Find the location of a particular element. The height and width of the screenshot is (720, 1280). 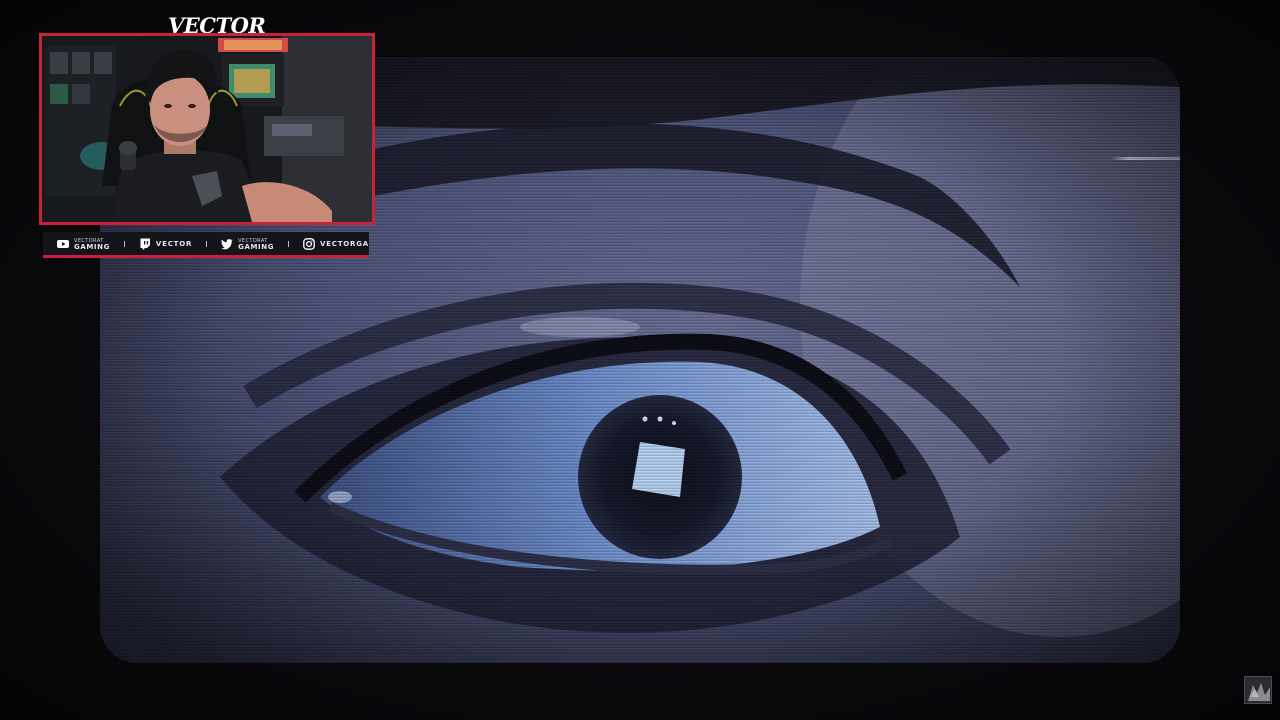

social-twitch: VECTOR is located at coordinates (165, 244).